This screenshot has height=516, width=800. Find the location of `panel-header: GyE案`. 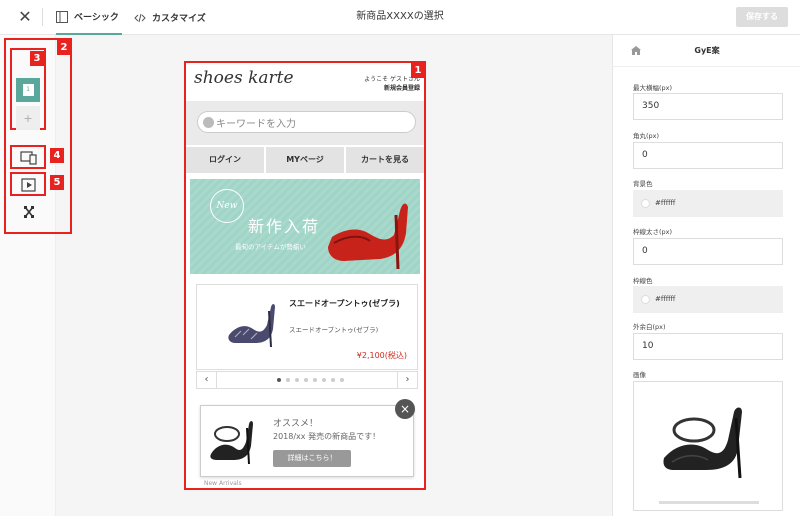

panel-header: GyE案 is located at coordinates (706, 51).